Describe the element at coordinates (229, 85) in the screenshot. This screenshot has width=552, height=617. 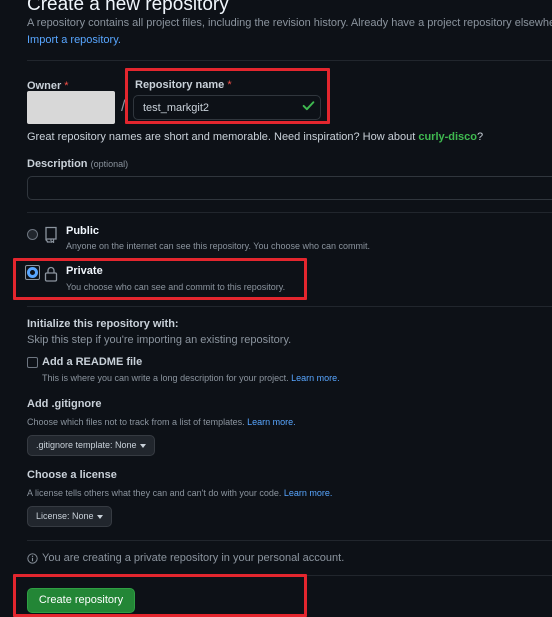
I see `repo-name-required-mark: *` at that location.